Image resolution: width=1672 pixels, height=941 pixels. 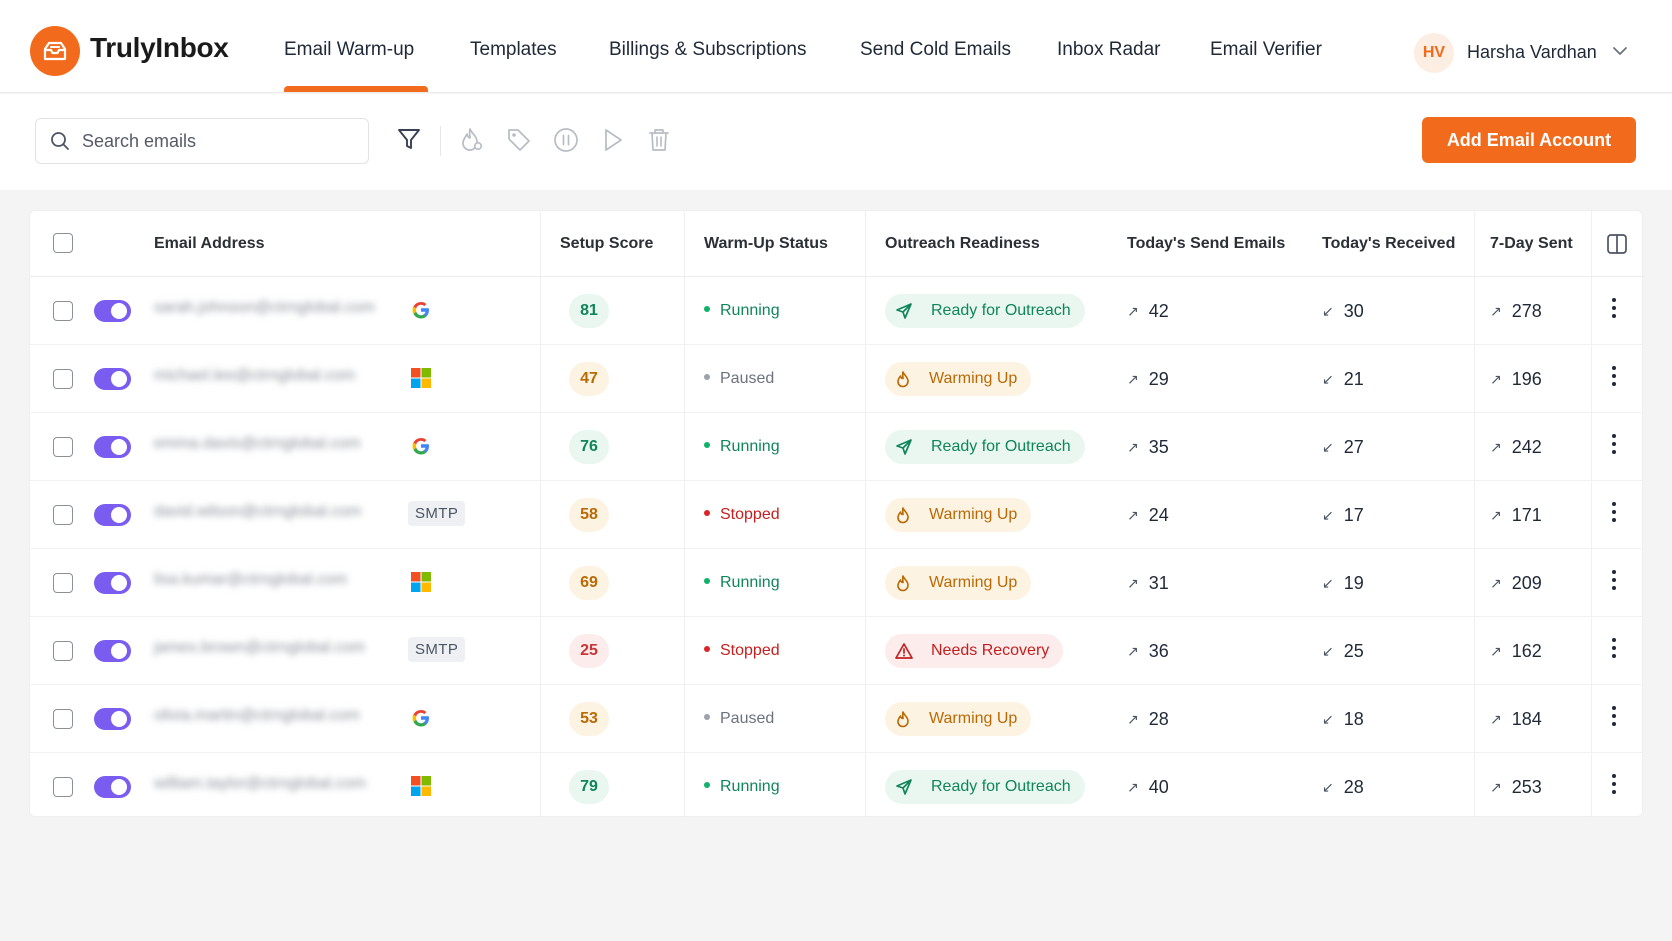 I want to click on email-address: sarah.johnson@ctrnglobal.com, so click(x=264, y=307).